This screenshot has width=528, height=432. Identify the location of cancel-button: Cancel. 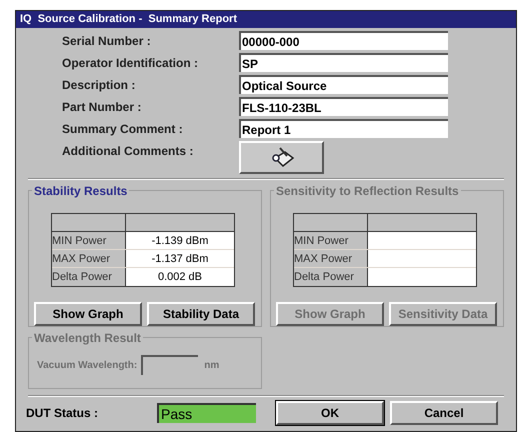
(444, 413).